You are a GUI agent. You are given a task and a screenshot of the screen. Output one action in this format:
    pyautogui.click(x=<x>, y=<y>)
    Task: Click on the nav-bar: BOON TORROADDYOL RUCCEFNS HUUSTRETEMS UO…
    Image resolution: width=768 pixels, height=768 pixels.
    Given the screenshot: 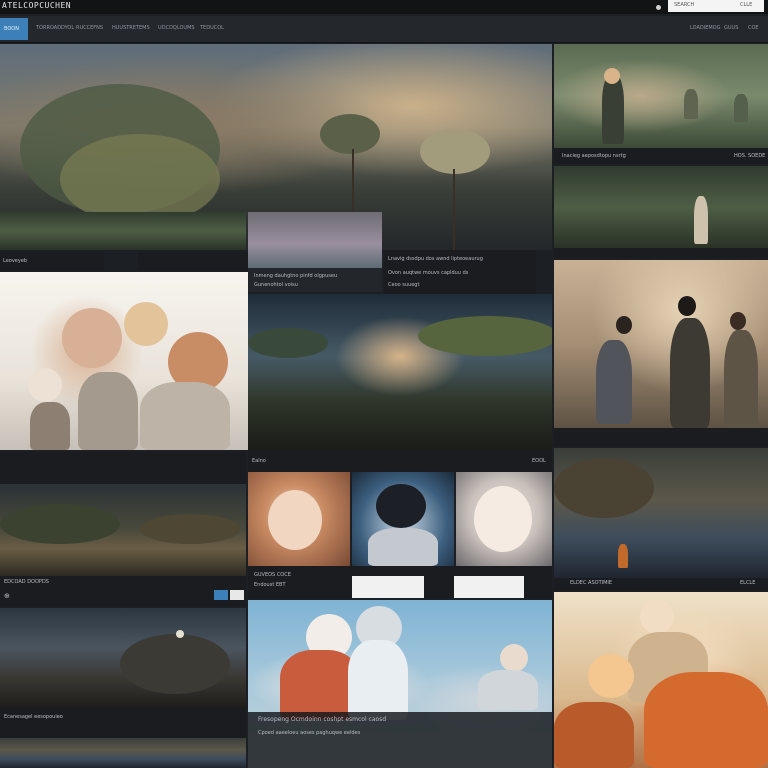 What is the action you would take?
    pyautogui.click(x=384, y=29)
    